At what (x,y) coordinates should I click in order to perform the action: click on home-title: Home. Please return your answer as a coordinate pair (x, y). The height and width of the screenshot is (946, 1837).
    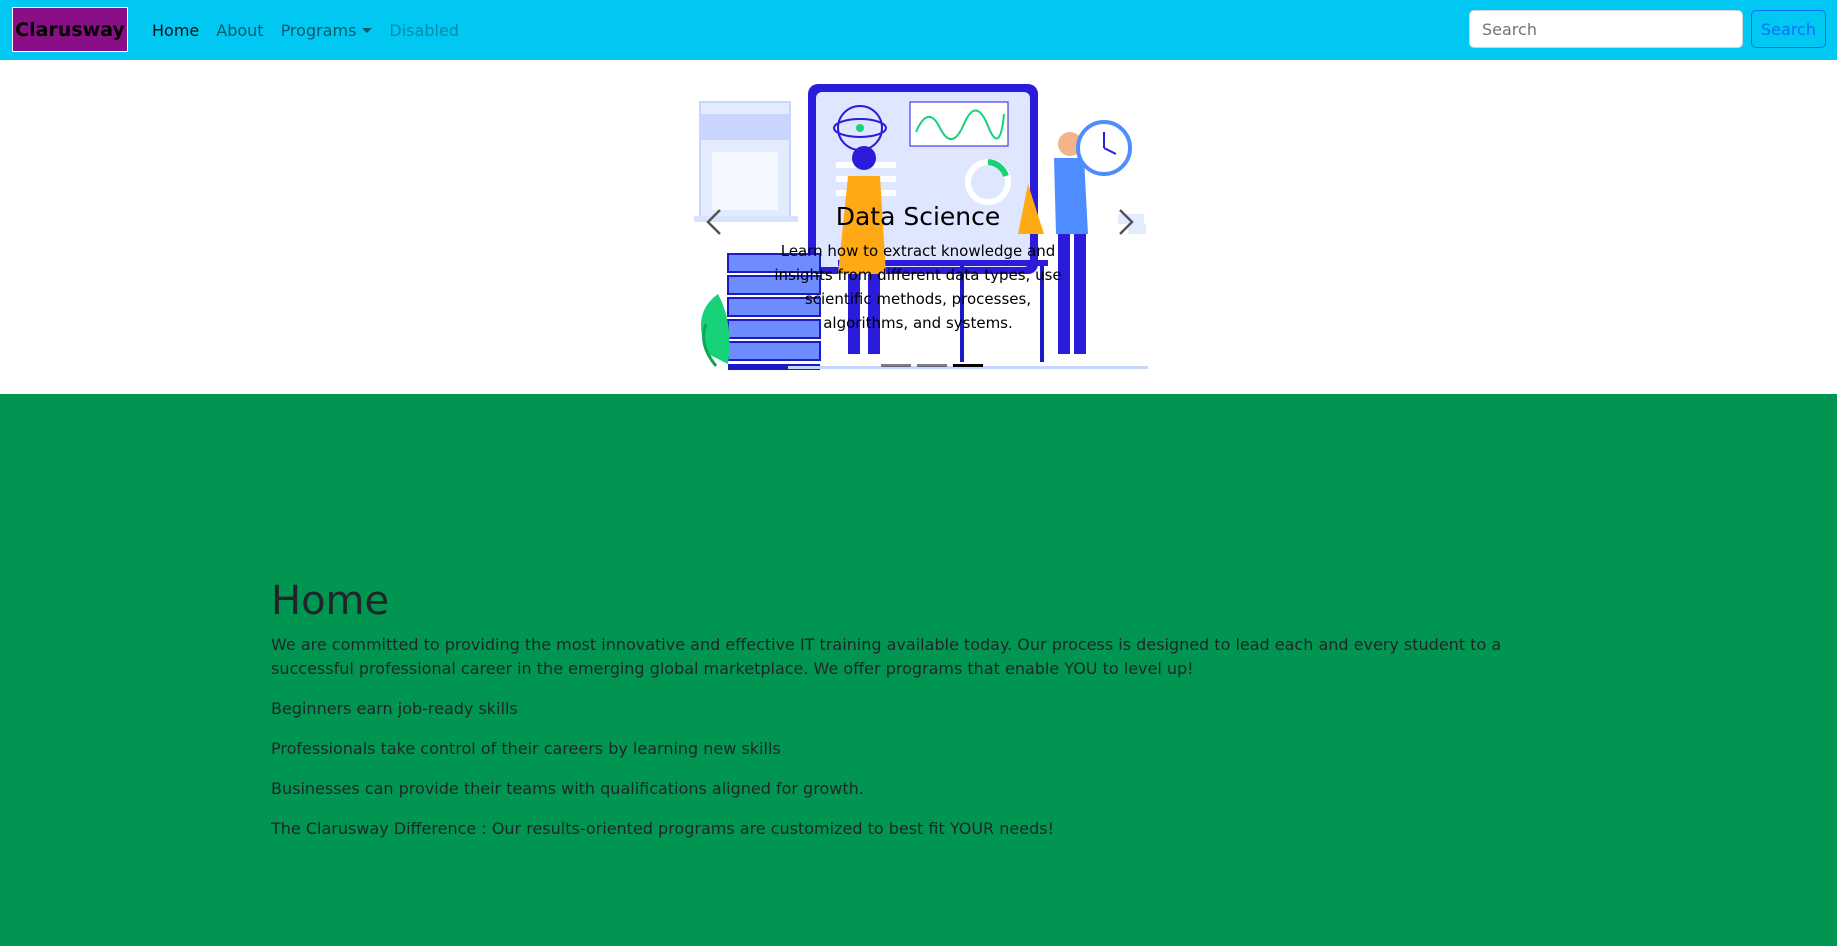
    Looking at the image, I should click on (330, 601).